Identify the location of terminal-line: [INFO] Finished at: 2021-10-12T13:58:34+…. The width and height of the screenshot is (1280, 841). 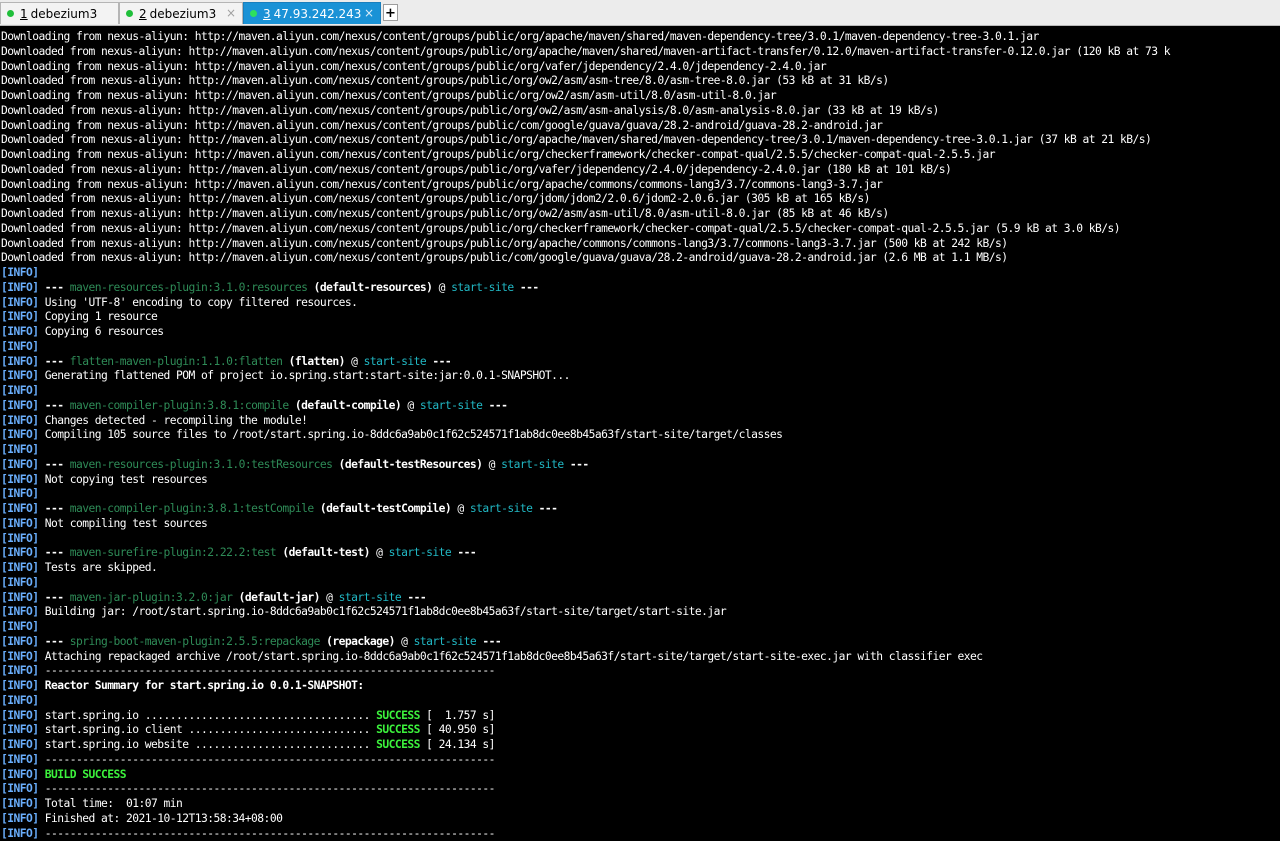
(640, 819).